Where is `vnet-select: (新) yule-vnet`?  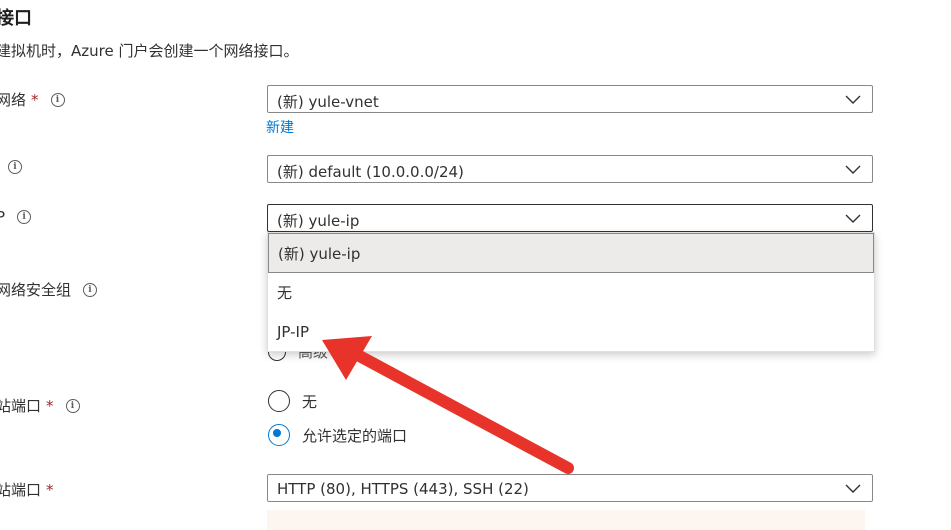 vnet-select: (新) yule-vnet is located at coordinates (570, 99).